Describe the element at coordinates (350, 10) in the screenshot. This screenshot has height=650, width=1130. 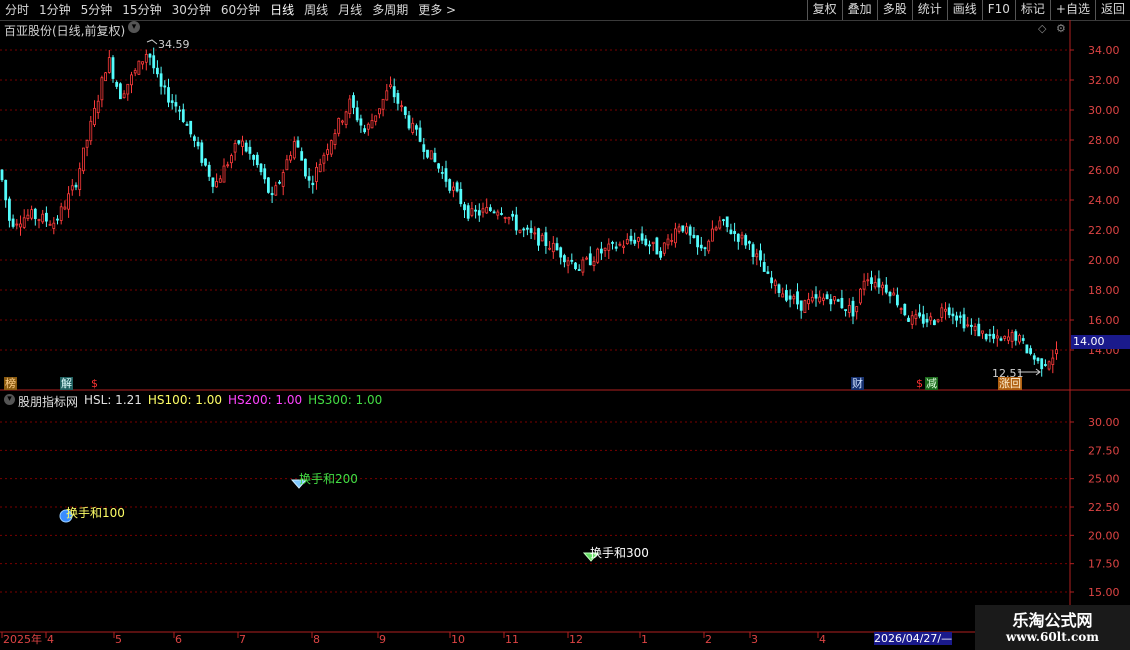
I see `period-tab-8: 月线` at that location.